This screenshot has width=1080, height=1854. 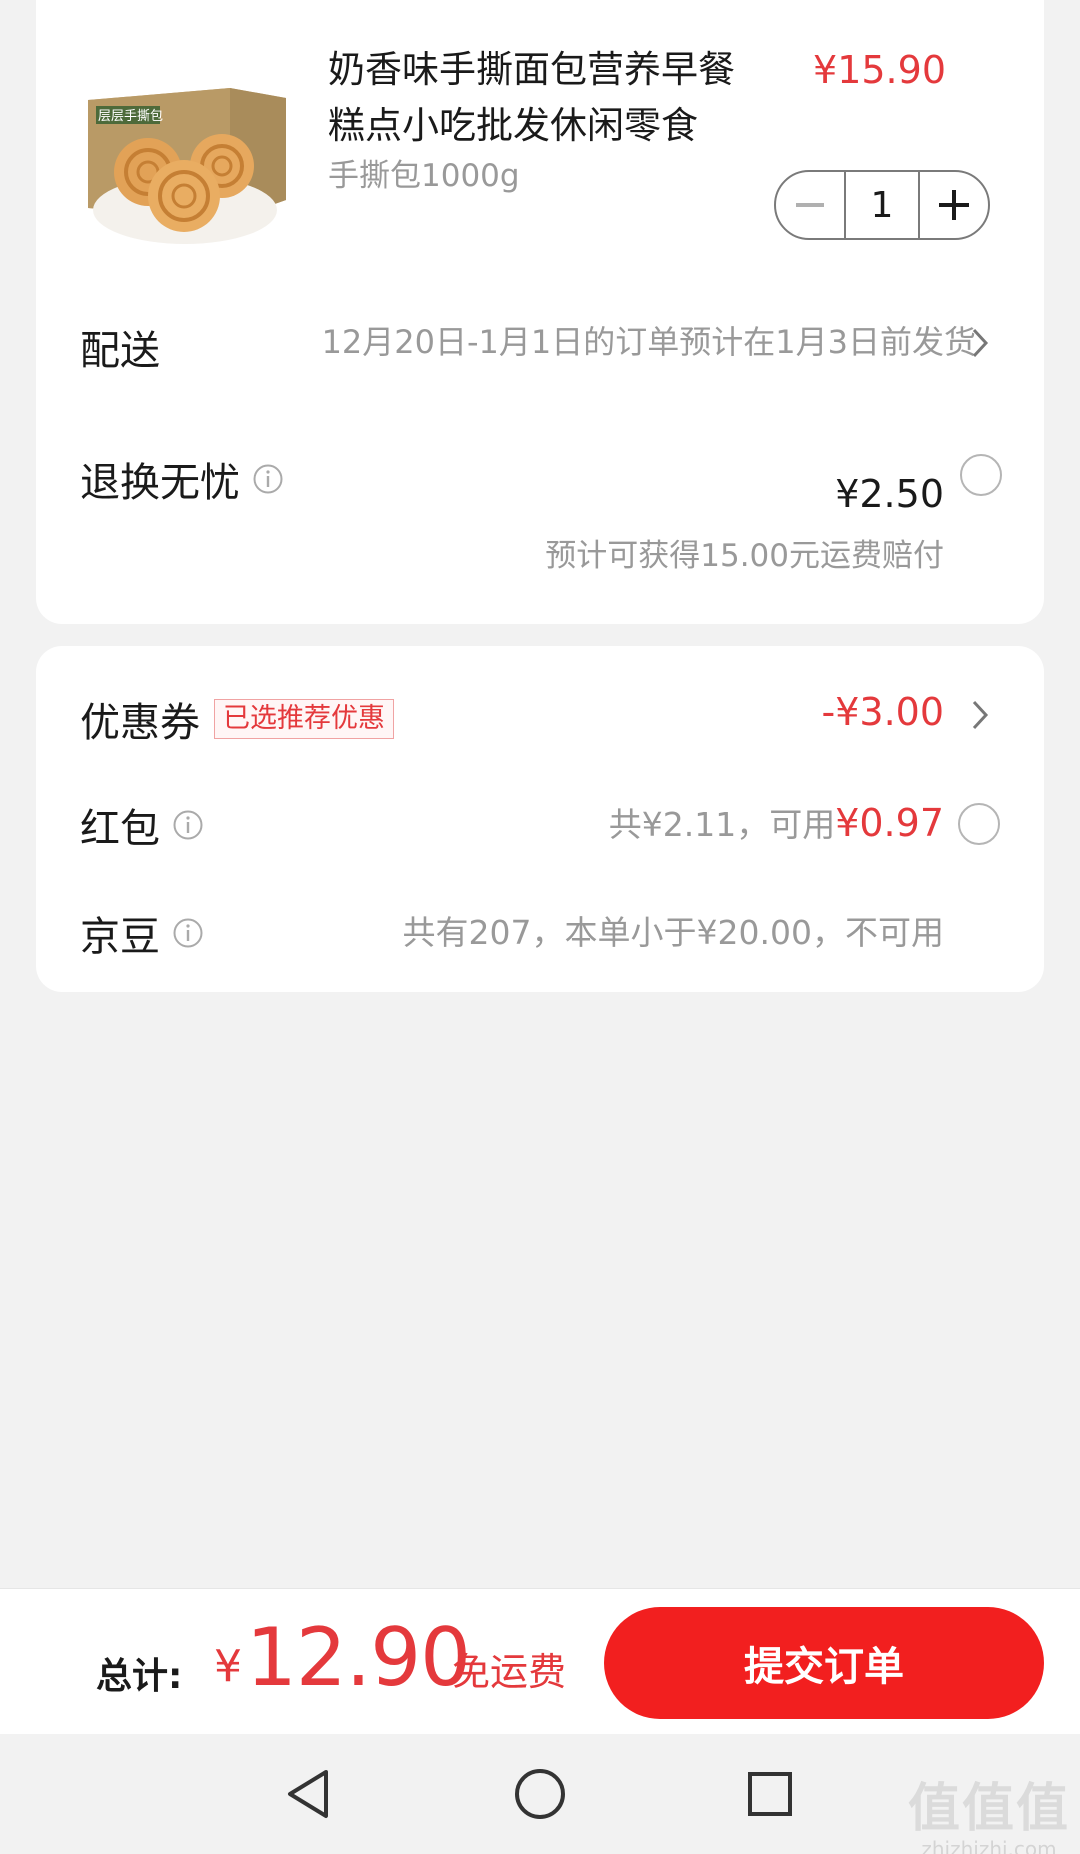 I want to click on quantity-stepper: 1, so click(x=882, y=205).